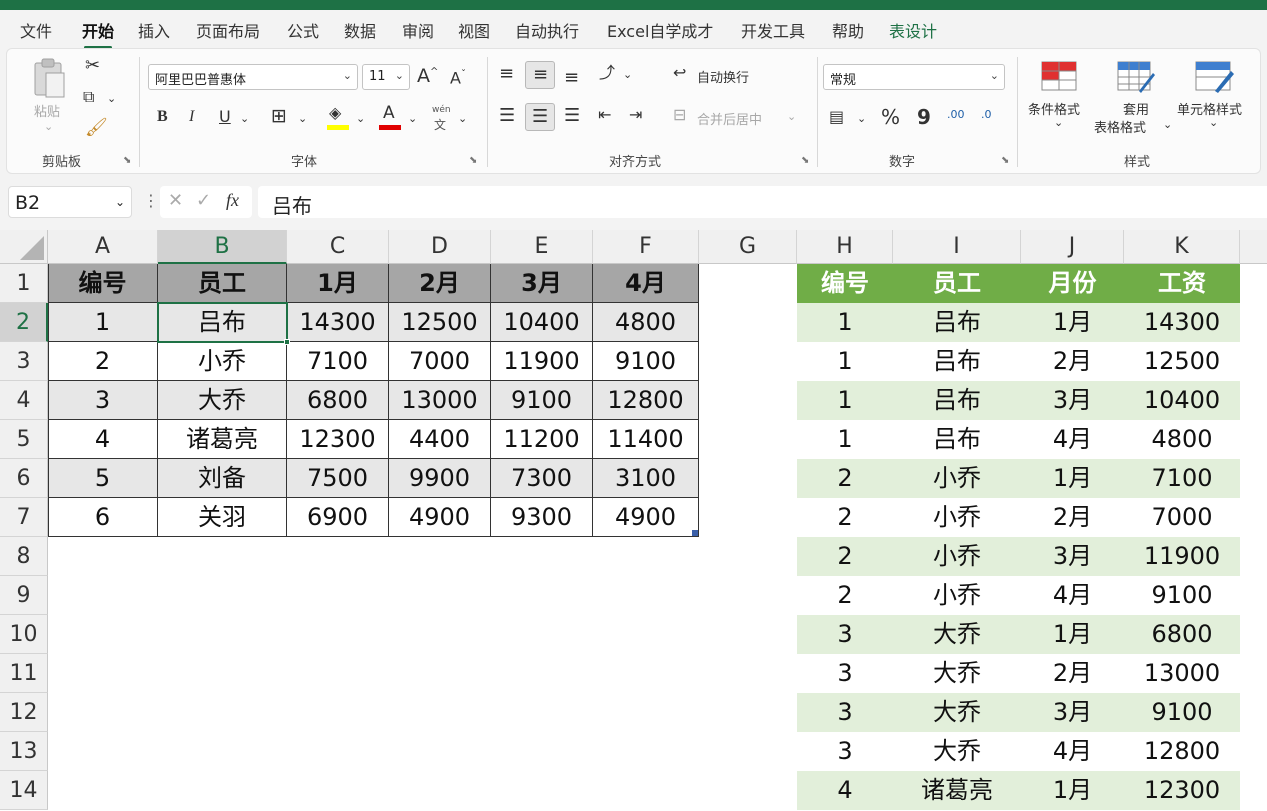  Describe the element at coordinates (88, 97) in the screenshot. I see `copy-icon: ⧉` at that location.